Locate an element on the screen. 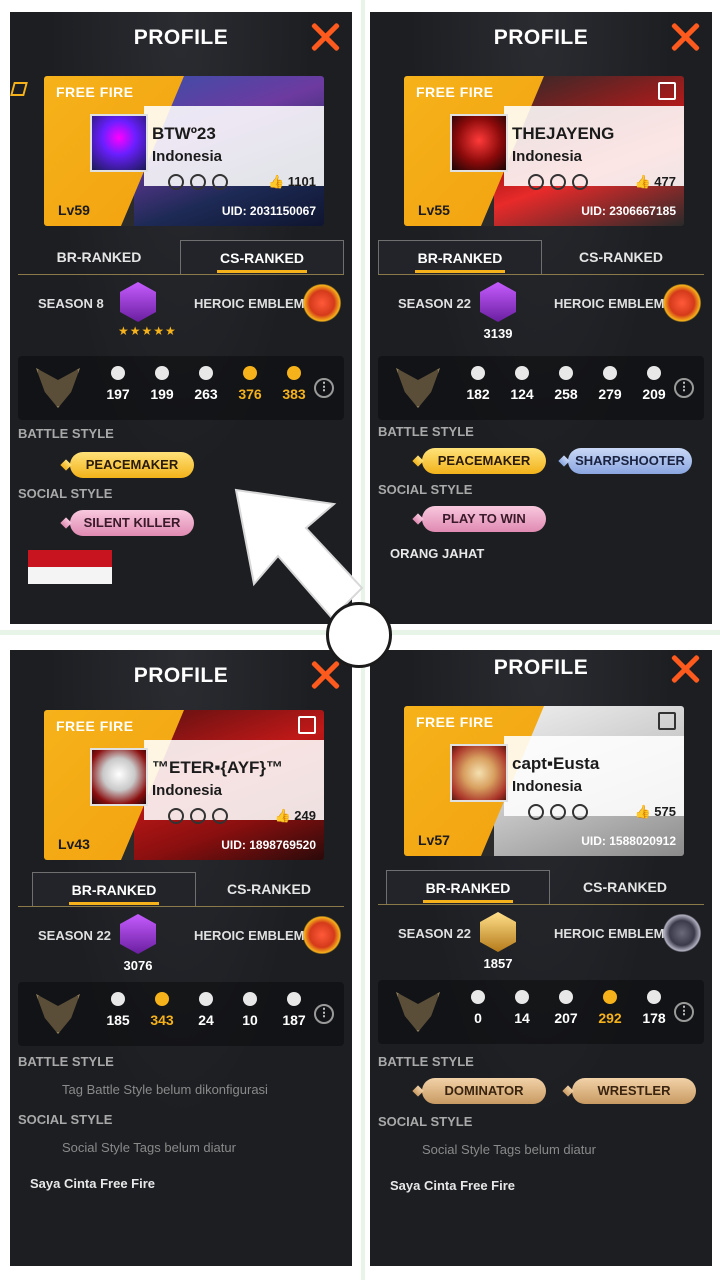 The width and height of the screenshot is (720, 1280). gamepad-icon is located at coordinates (220, 816).